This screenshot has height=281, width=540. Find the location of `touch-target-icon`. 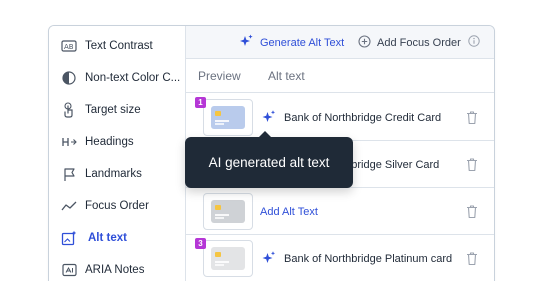

touch-target-icon is located at coordinates (69, 110).